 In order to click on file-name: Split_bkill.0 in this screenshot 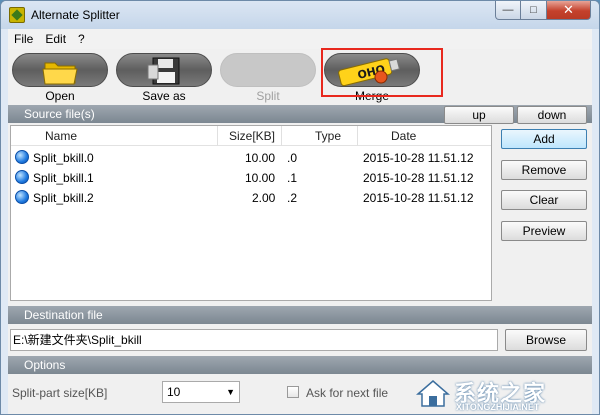, I will do `click(63, 158)`.